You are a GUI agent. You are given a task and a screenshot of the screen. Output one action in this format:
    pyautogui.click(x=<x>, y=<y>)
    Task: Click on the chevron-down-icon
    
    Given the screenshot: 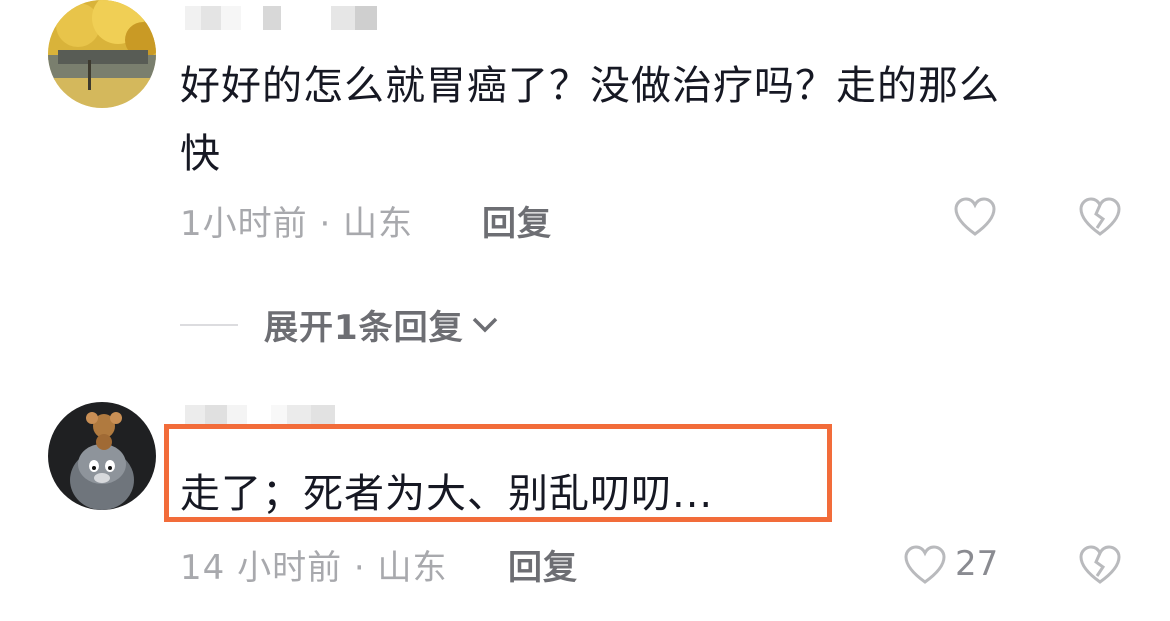 What is the action you would take?
    pyautogui.click(x=484, y=324)
    